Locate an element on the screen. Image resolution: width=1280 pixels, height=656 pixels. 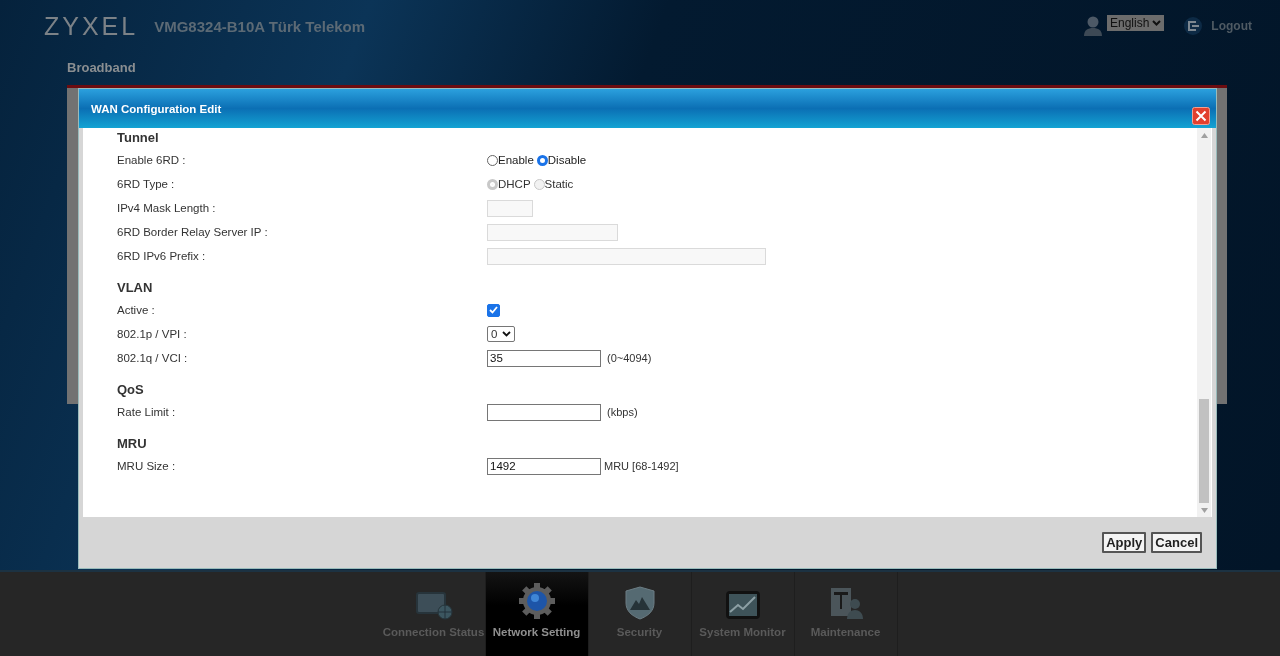
field-label: 6RD IPv6 Prefix : is located at coordinates (162, 256).